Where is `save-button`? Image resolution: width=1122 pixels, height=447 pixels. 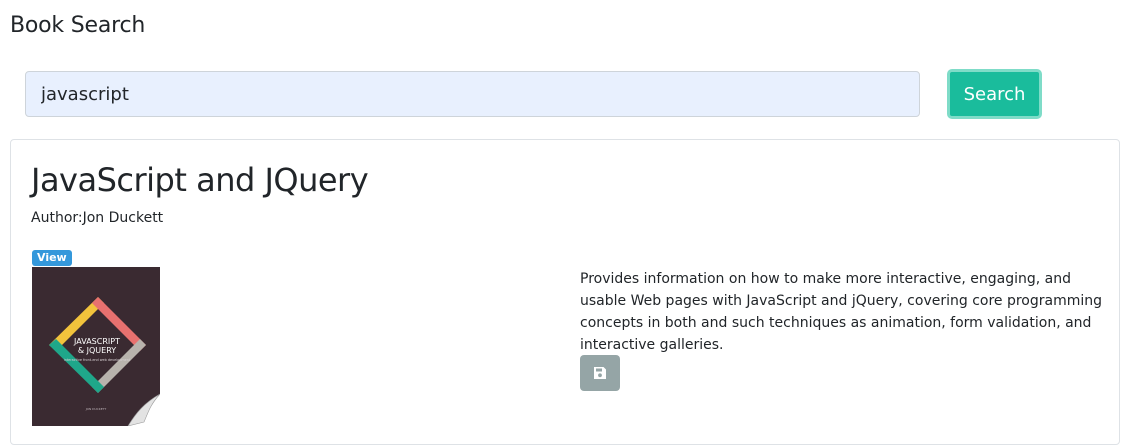 save-button is located at coordinates (600, 373).